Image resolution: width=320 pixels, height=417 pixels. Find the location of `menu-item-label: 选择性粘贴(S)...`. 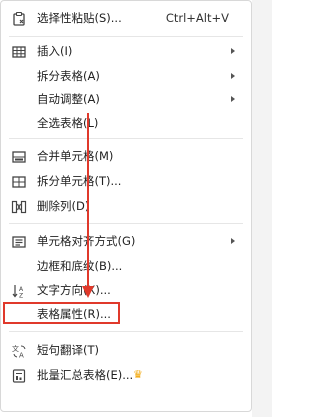

menu-item-label: 选择性粘贴(S)... is located at coordinates (79, 18).